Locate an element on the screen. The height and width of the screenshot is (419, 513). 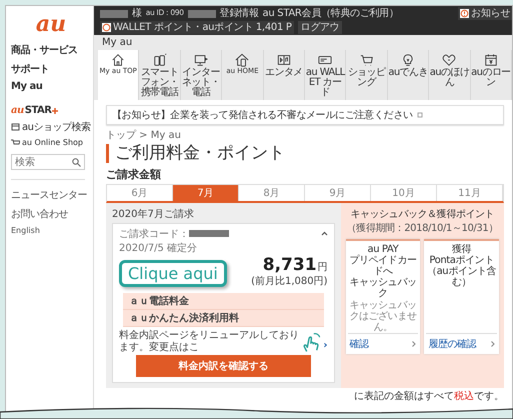
charge-item: ａｕ電話料金 is located at coordinates (223, 301).